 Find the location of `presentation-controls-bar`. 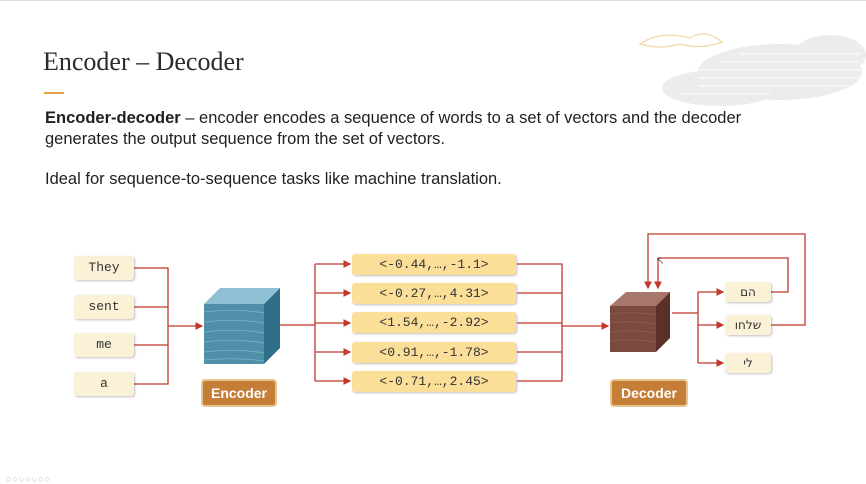

presentation-controls-bar is located at coordinates (433, 476).